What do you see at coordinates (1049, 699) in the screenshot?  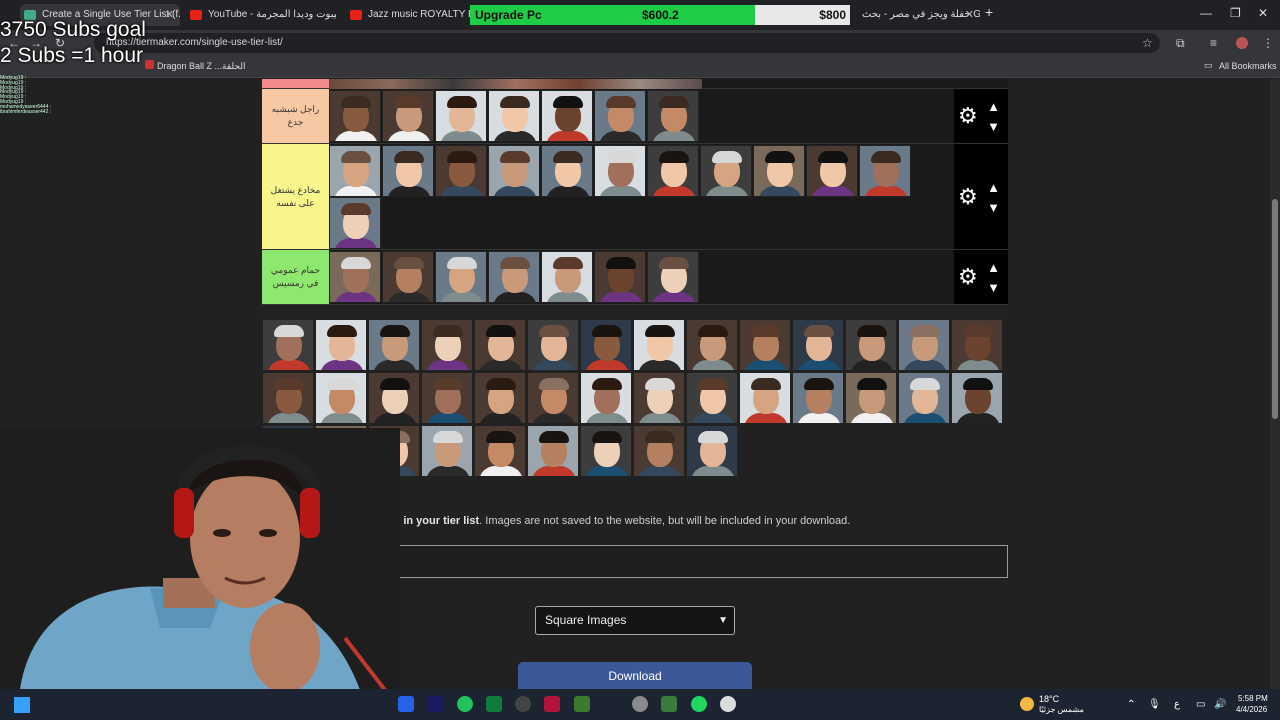 I see `weather-temp: 18°C` at bounding box center [1049, 699].